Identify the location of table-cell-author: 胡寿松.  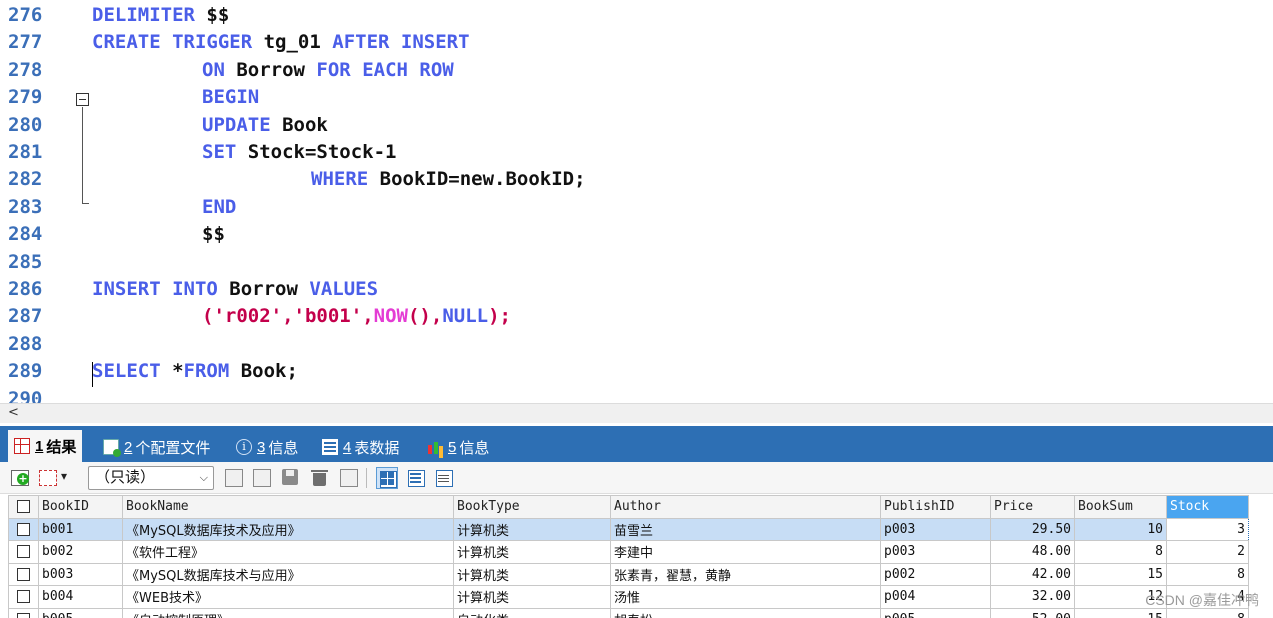
(745, 612).